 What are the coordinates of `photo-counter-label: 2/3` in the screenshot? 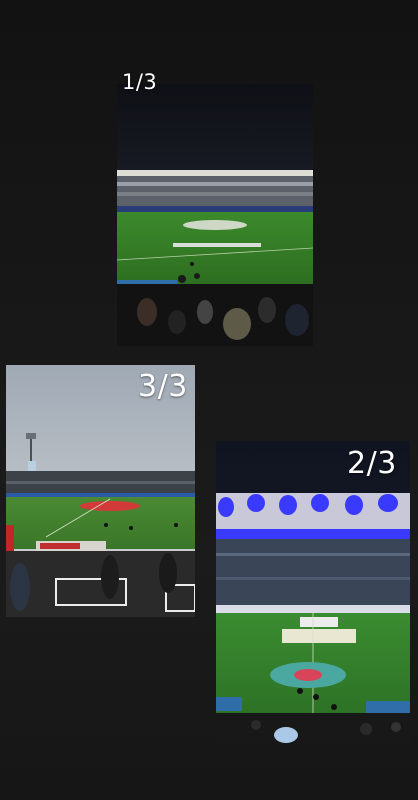 It's located at (372, 463).